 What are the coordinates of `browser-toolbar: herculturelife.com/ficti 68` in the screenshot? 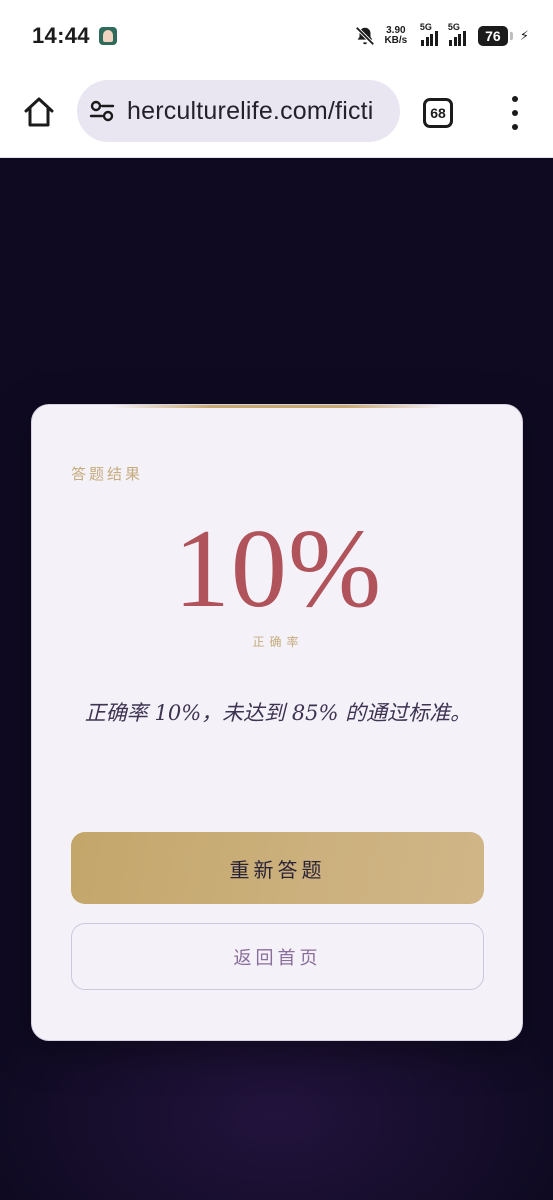 It's located at (276, 115).